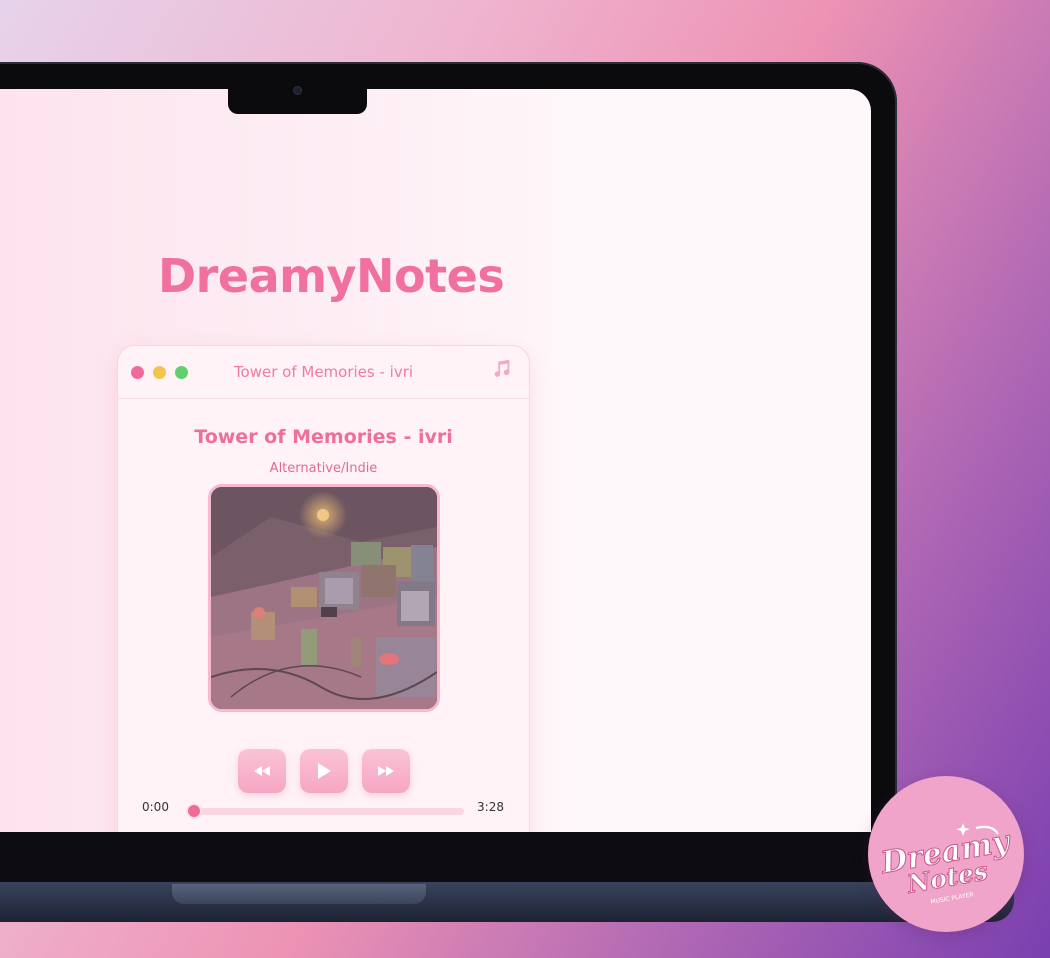  What do you see at coordinates (447, 857) in the screenshot?
I see `laptop-bezel-bottom` at bounding box center [447, 857].